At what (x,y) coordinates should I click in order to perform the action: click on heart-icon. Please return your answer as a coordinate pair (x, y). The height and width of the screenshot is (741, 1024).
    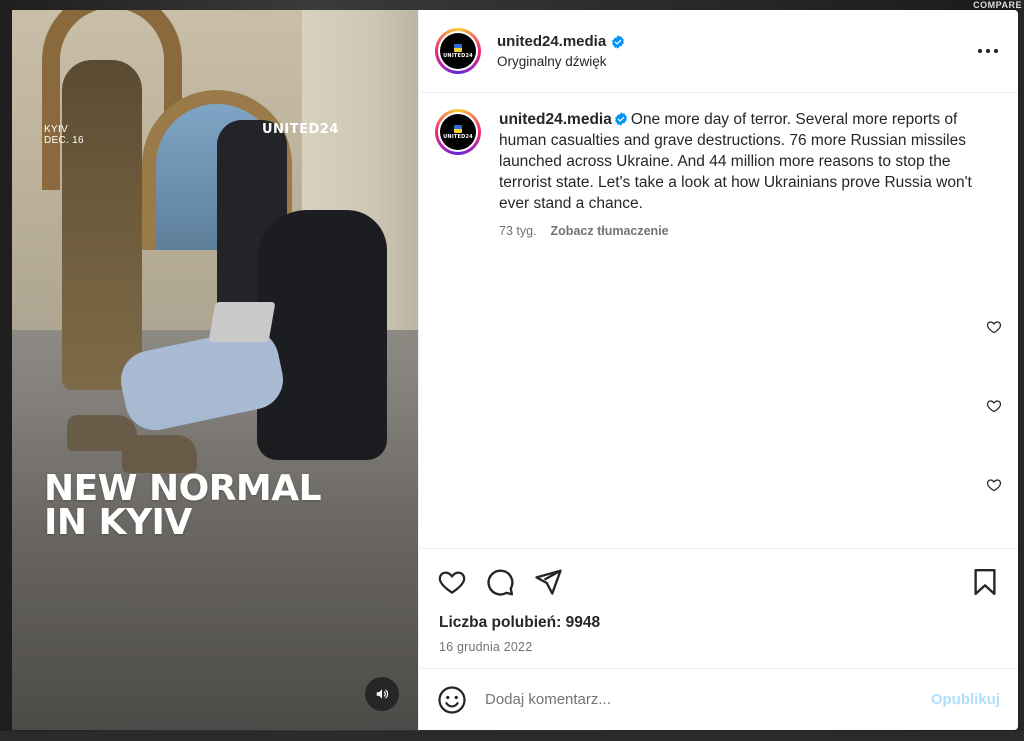
    Looking at the image, I should click on (452, 582).